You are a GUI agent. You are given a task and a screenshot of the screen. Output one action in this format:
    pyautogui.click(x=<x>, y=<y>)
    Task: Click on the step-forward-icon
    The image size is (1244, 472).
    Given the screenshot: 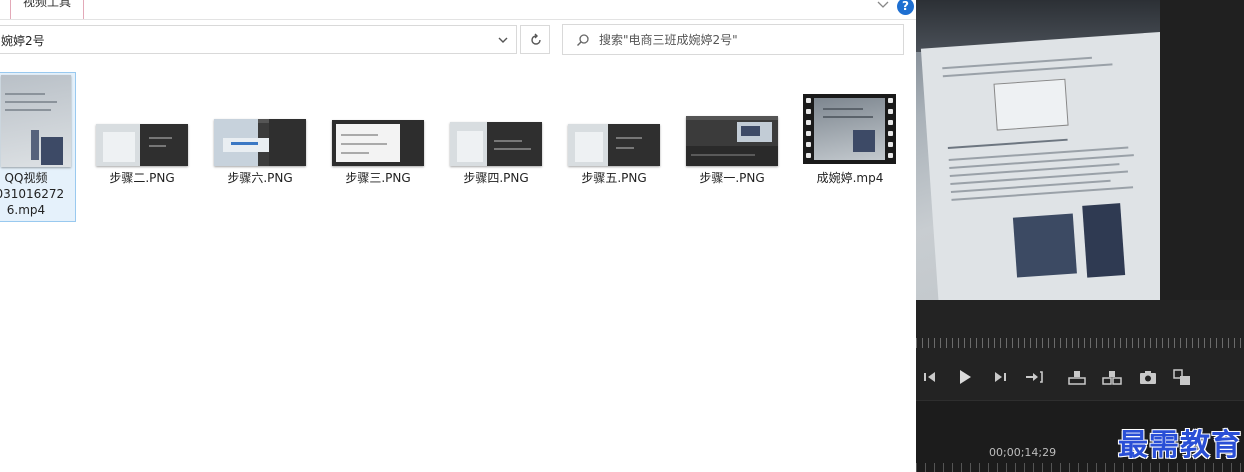 What is the action you would take?
    pyautogui.click(x=1000, y=377)
    